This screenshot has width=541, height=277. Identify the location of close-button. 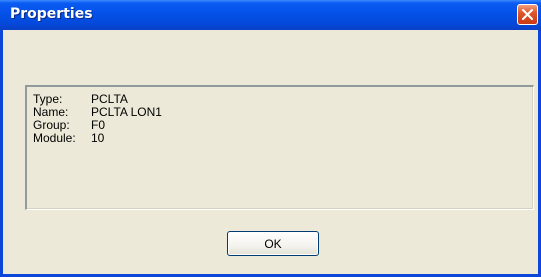
(527, 14).